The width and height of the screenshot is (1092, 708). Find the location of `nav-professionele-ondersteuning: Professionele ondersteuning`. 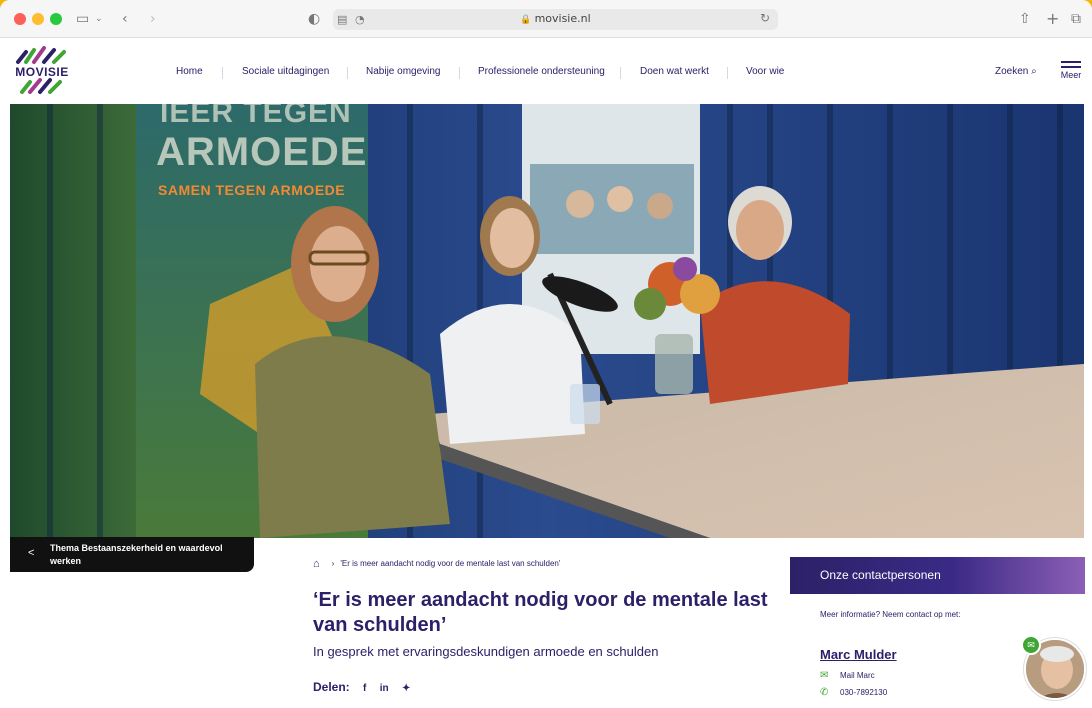

nav-professionele-ondersteuning: Professionele ondersteuning is located at coordinates (541, 71).